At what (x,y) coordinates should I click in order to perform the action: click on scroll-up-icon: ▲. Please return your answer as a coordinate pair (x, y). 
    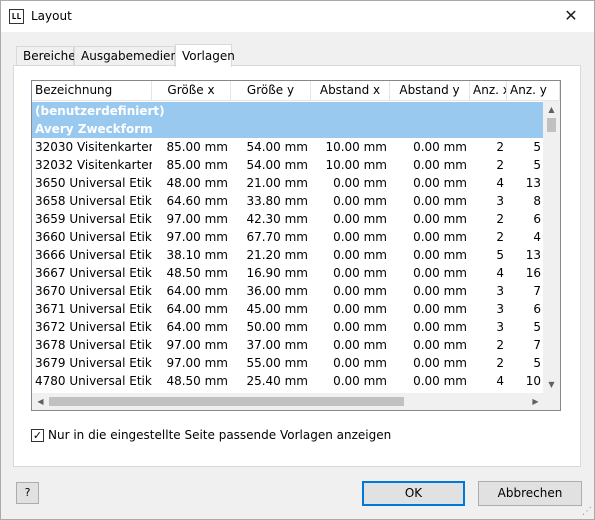
    Looking at the image, I should click on (551, 109).